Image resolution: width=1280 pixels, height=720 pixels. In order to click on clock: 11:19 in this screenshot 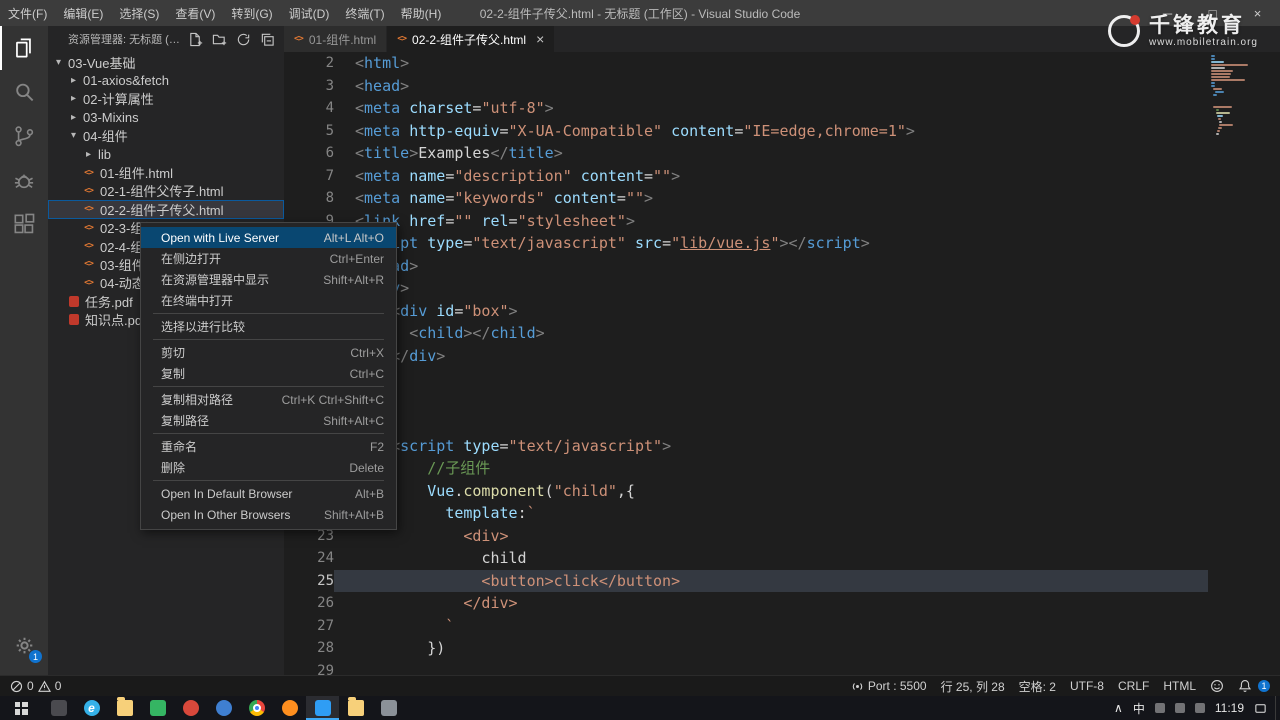, I will do `click(1229, 708)`.